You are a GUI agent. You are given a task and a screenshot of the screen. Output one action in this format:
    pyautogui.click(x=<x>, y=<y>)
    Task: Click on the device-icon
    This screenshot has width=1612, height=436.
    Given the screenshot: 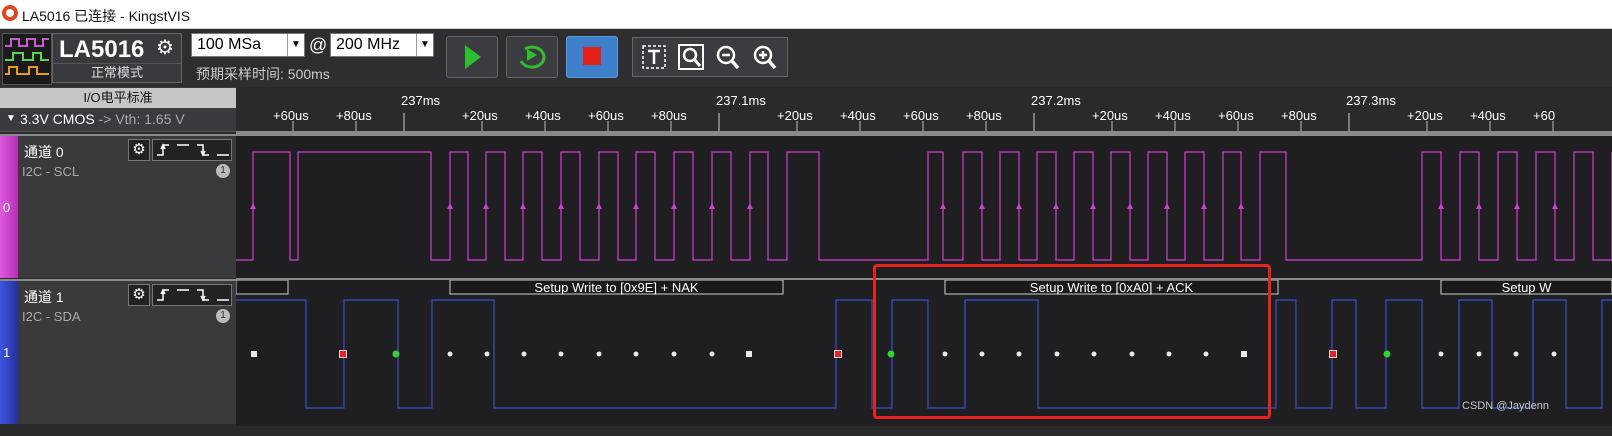 What is the action you would take?
    pyautogui.click(x=27, y=59)
    